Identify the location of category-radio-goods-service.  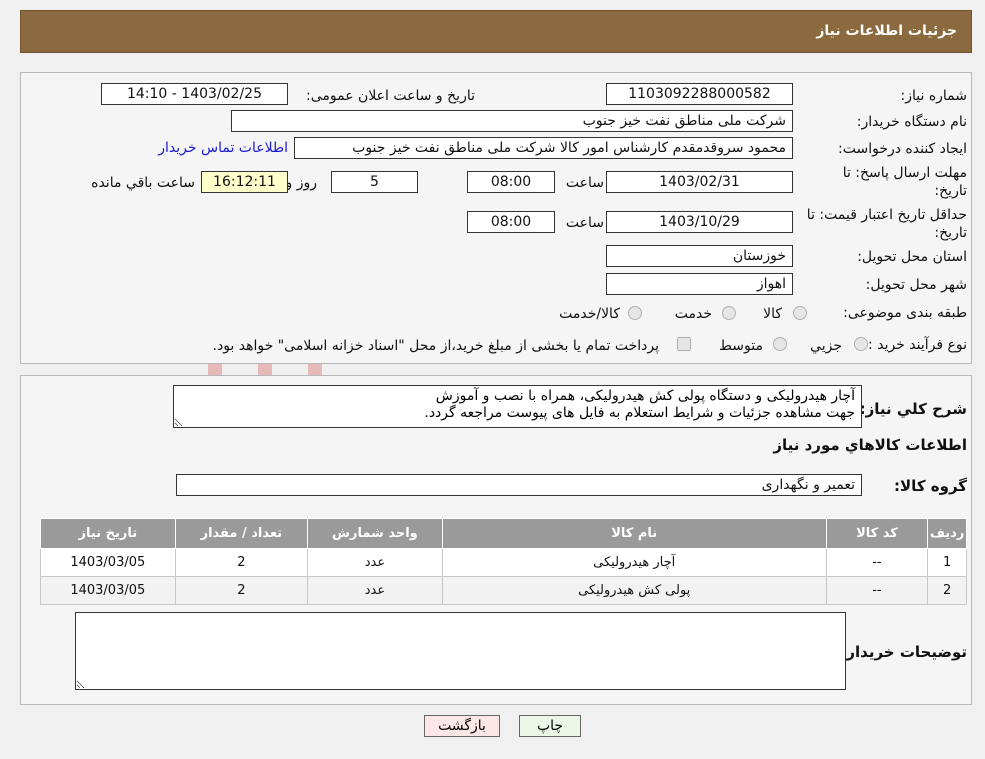
(635, 313).